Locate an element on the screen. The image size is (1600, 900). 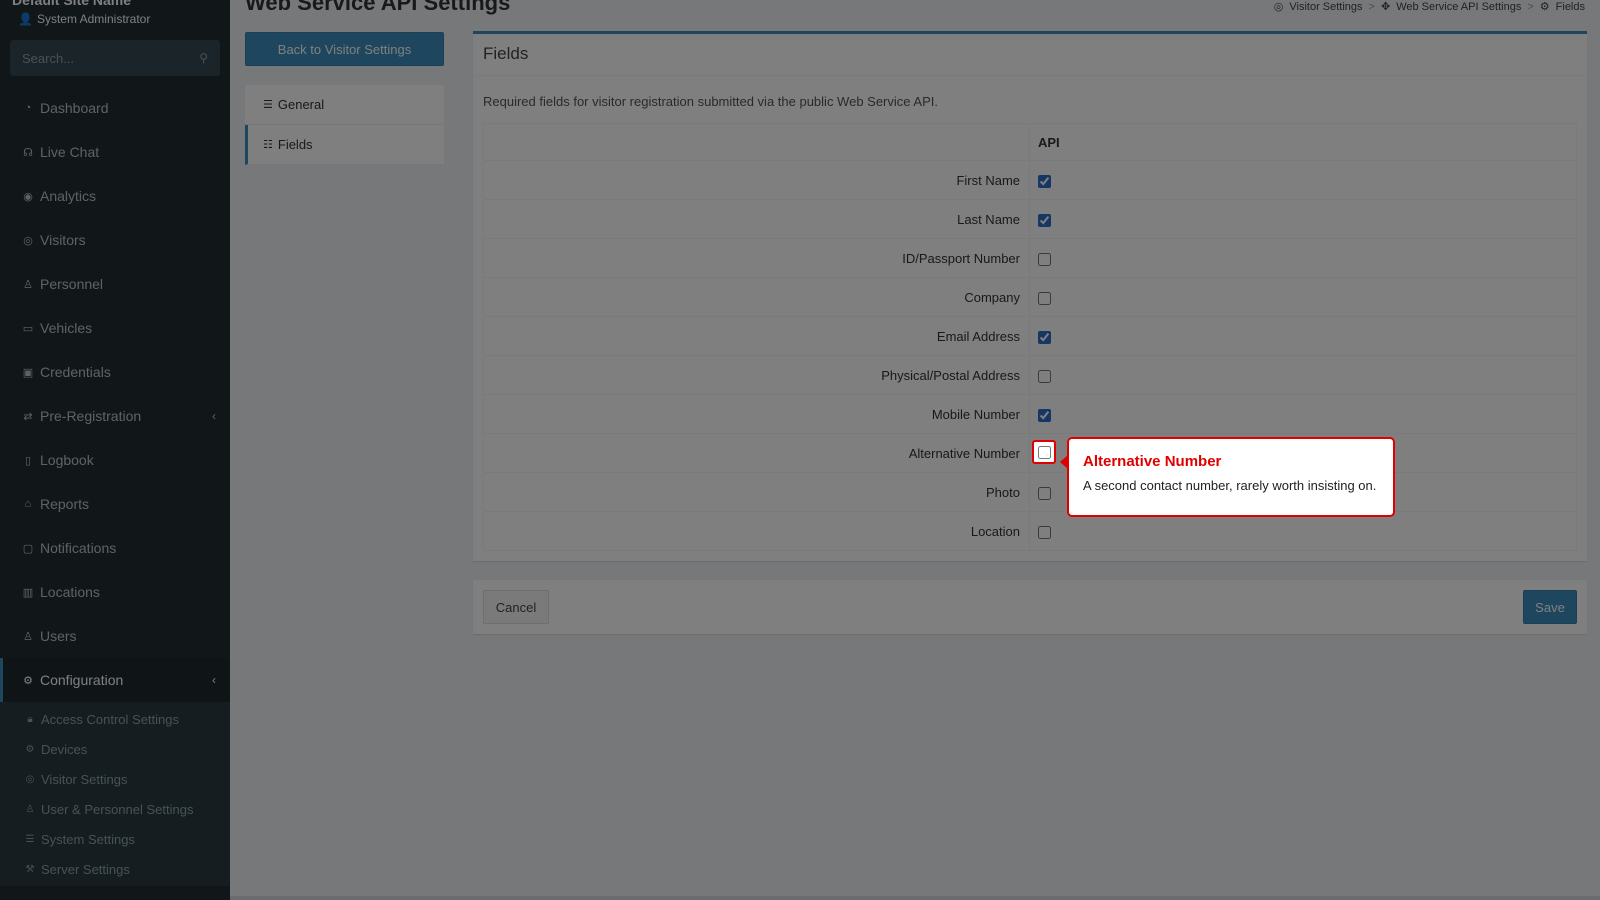
search-input is located at coordinates (111, 58).